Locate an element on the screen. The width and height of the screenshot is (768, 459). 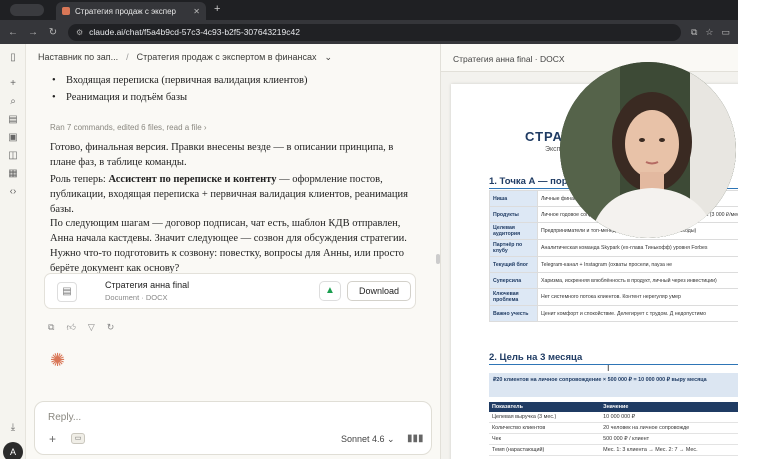
download-button: Download is located at coordinates (379, 291).